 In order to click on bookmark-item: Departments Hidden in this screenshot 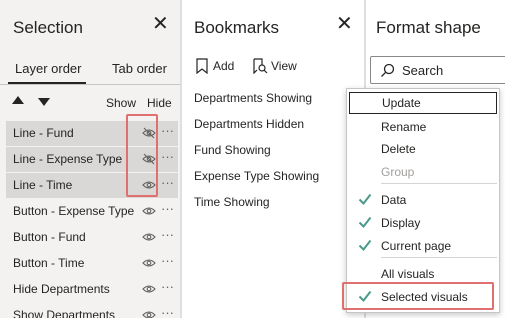, I will do `click(249, 124)`.